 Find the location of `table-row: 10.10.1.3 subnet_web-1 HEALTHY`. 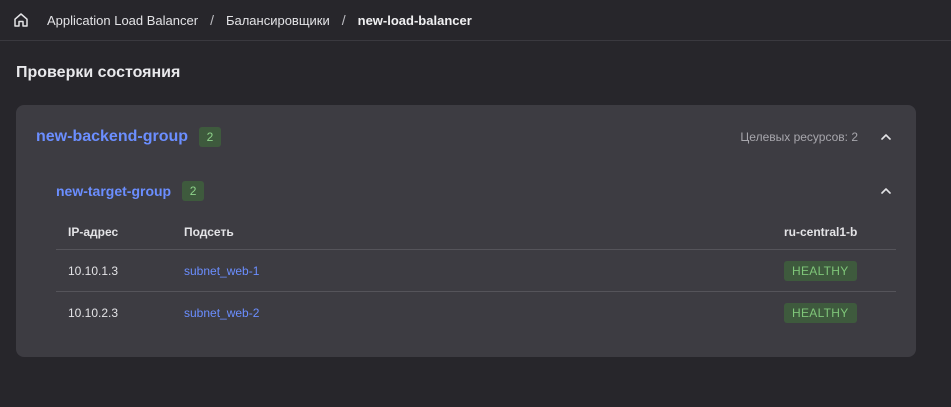

table-row: 10.10.1.3 subnet_web-1 HEALTHY is located at coordinates (476, 271).